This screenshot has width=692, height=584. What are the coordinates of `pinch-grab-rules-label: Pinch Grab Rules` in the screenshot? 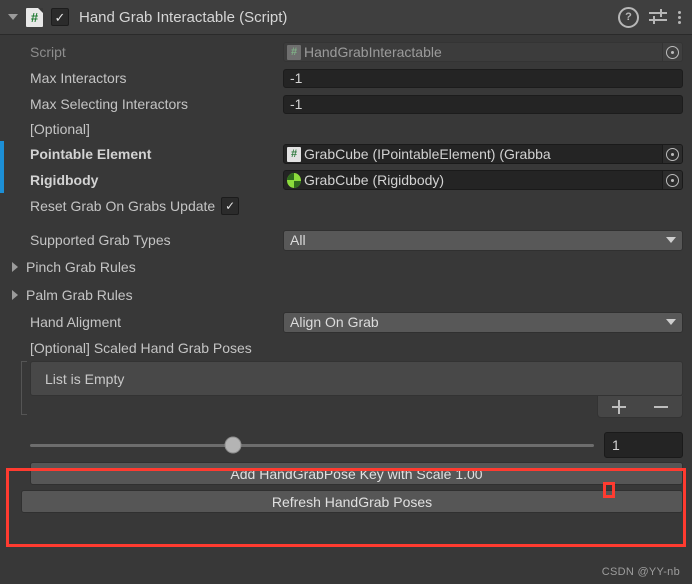 It's located at (81, 267).